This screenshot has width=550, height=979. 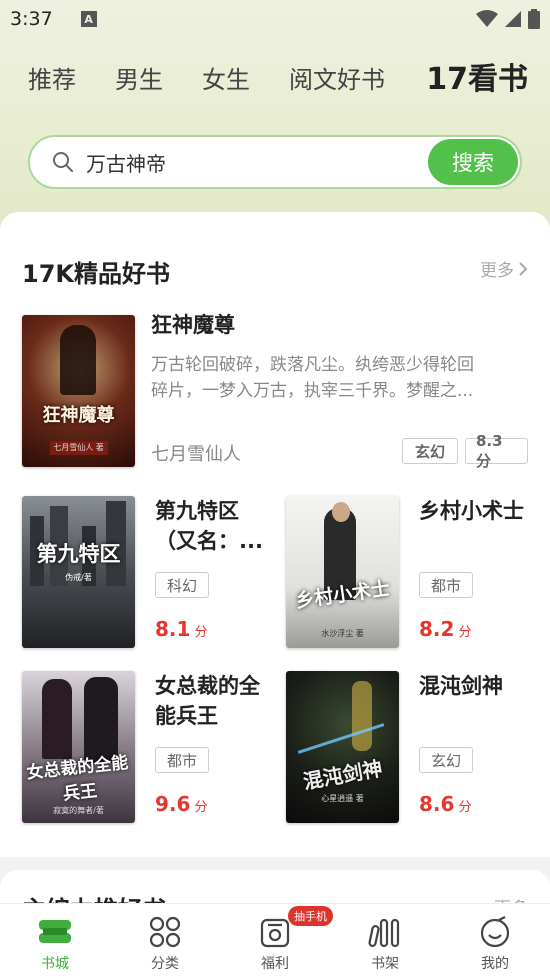 What do you see at coordinates (226, 80) in the screenshot?
I see `tab-female: 女生` at bounding box center [226, 80].